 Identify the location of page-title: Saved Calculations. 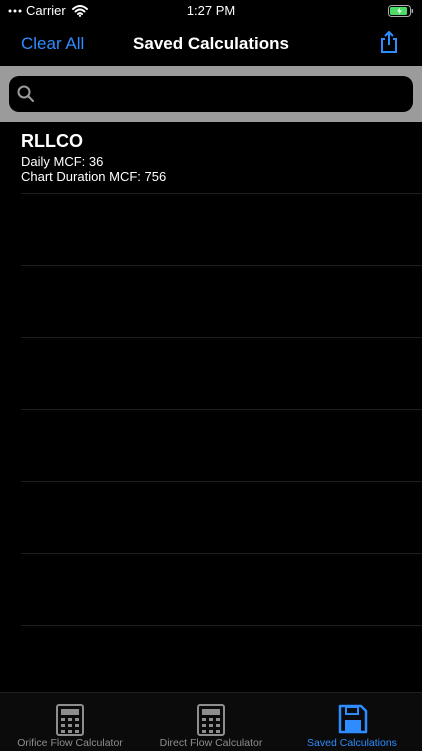
(211, 43).